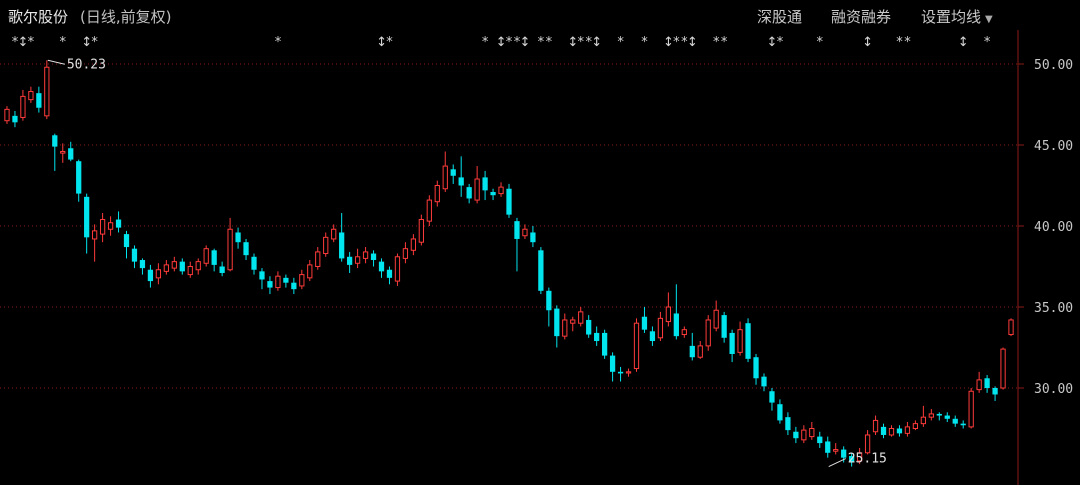  I want to click on annotation-arrow, so click(837, 463).